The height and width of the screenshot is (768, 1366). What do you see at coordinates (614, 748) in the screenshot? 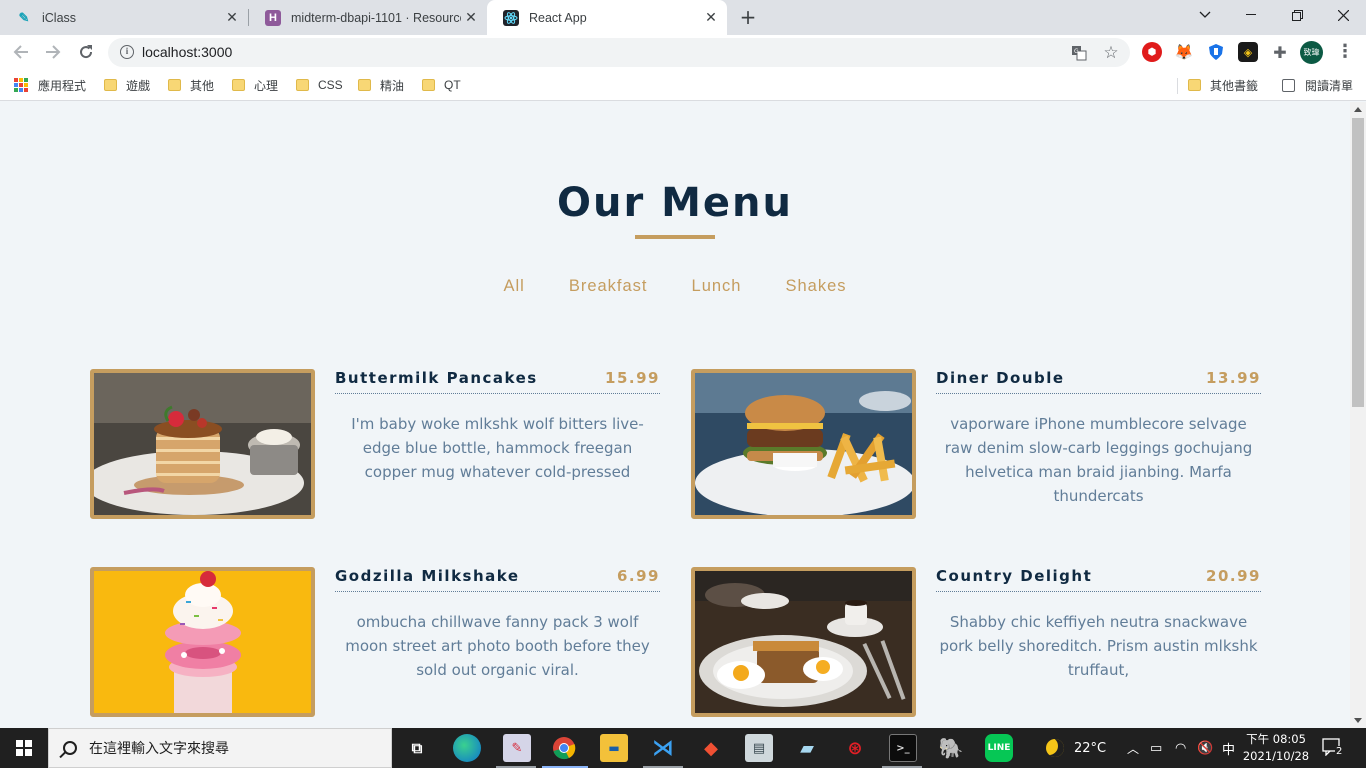
I see `file-explorer-icon: ▬` at bounding box center [614, 748].